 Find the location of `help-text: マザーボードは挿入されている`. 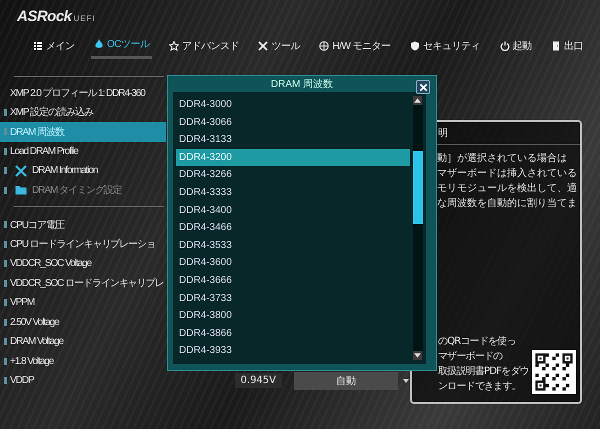

help-text: マザーボードは挿入されている is located at coordinates (507, 173).